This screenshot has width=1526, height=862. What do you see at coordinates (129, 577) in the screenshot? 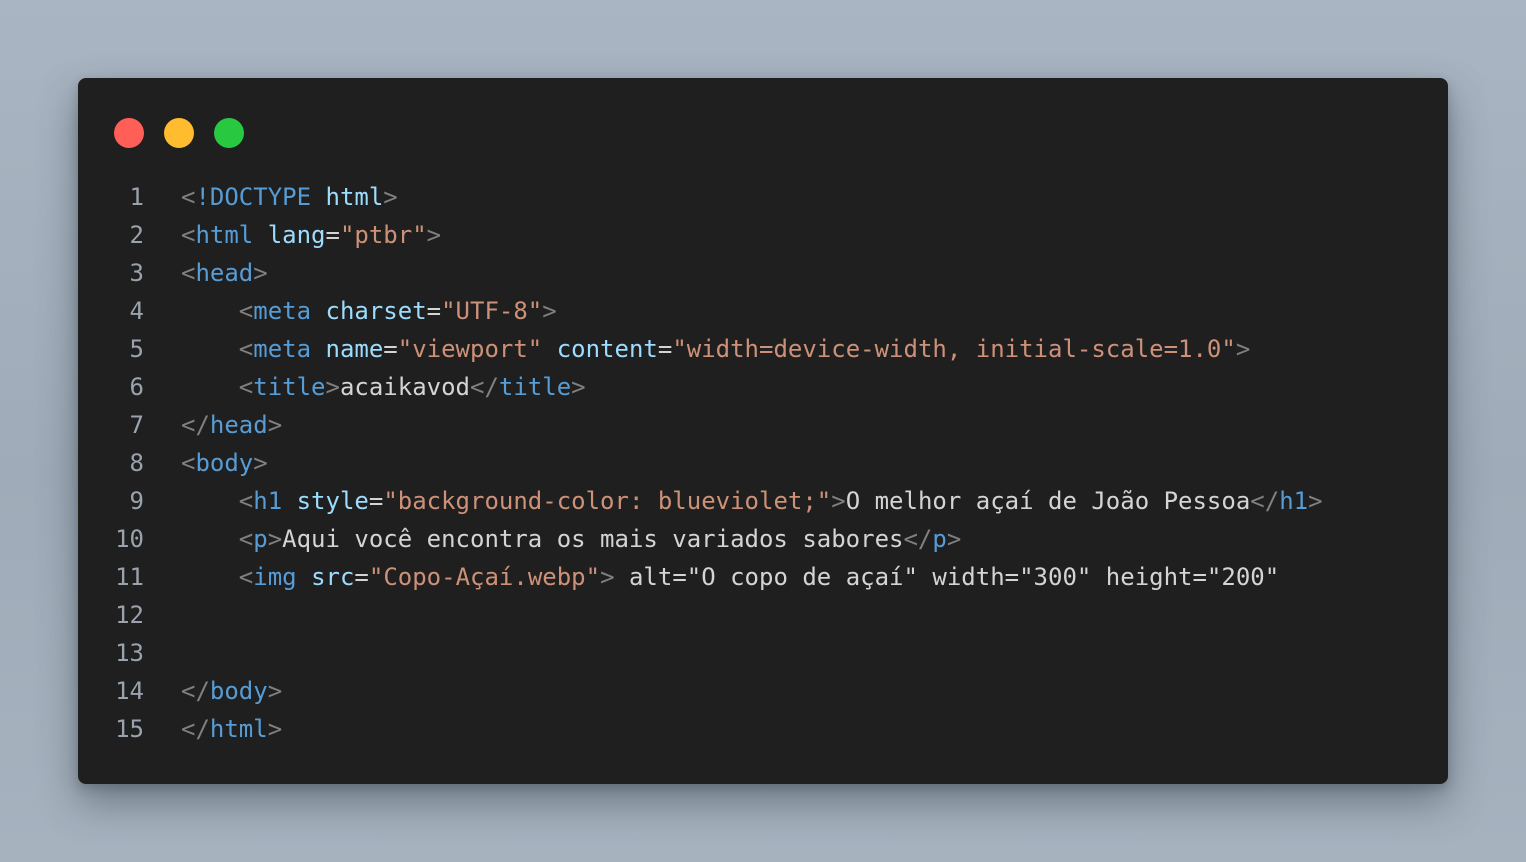
I see `line-number: 11` at bounding box center [129, 577].